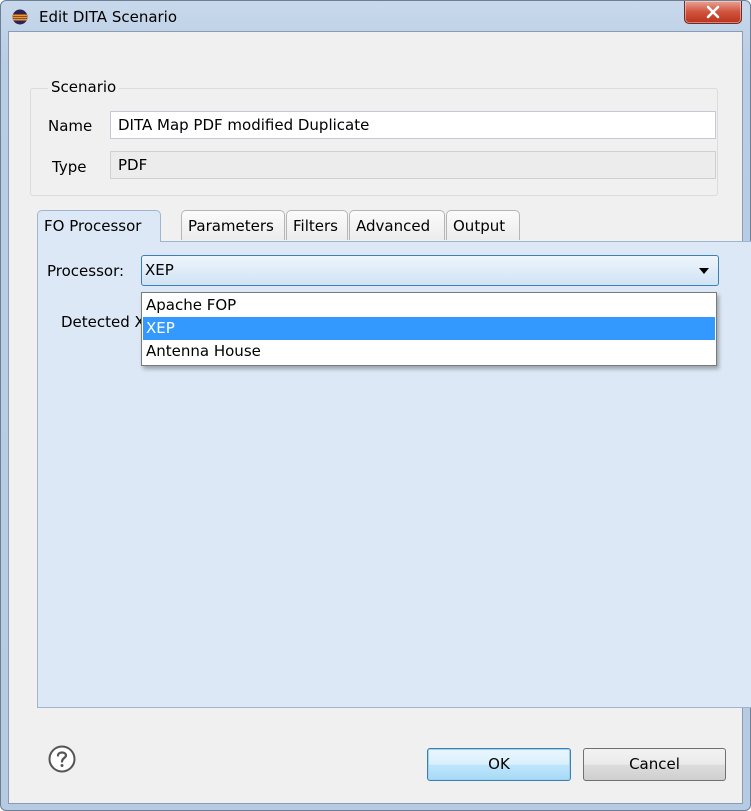  I want to click on title-bar: Edit DITA Scenario, so click(375, 16).